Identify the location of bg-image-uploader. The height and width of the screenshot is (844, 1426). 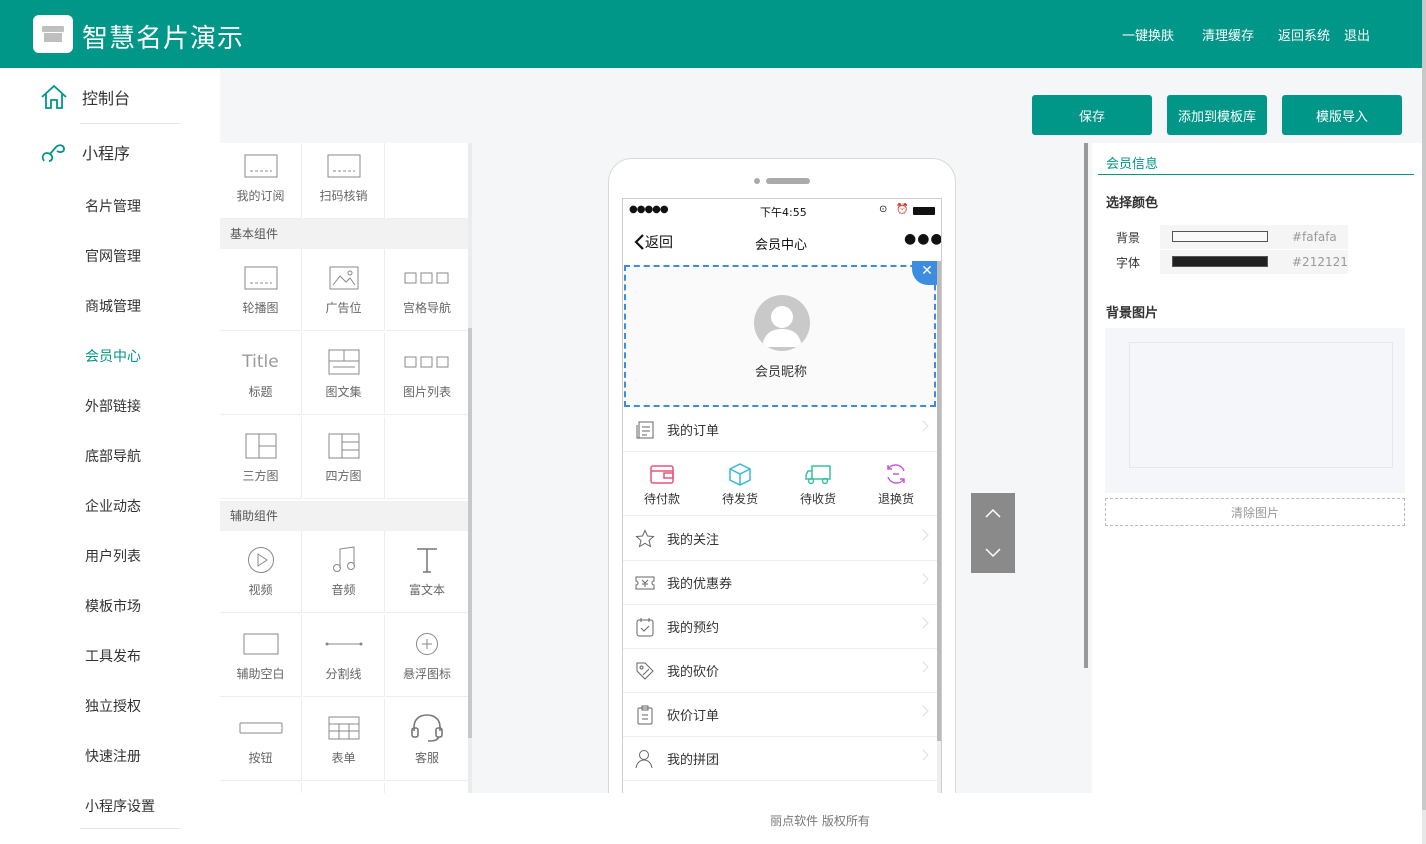
(1255, 410).